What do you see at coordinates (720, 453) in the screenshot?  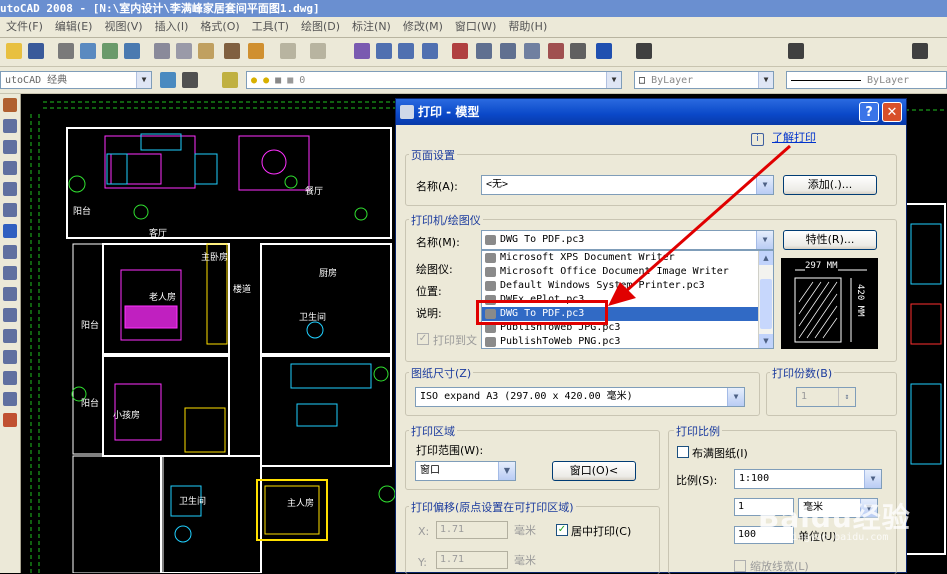 I see `fit-to-paper-label: 布满图纸(I)` at bounding box center [720, 453].